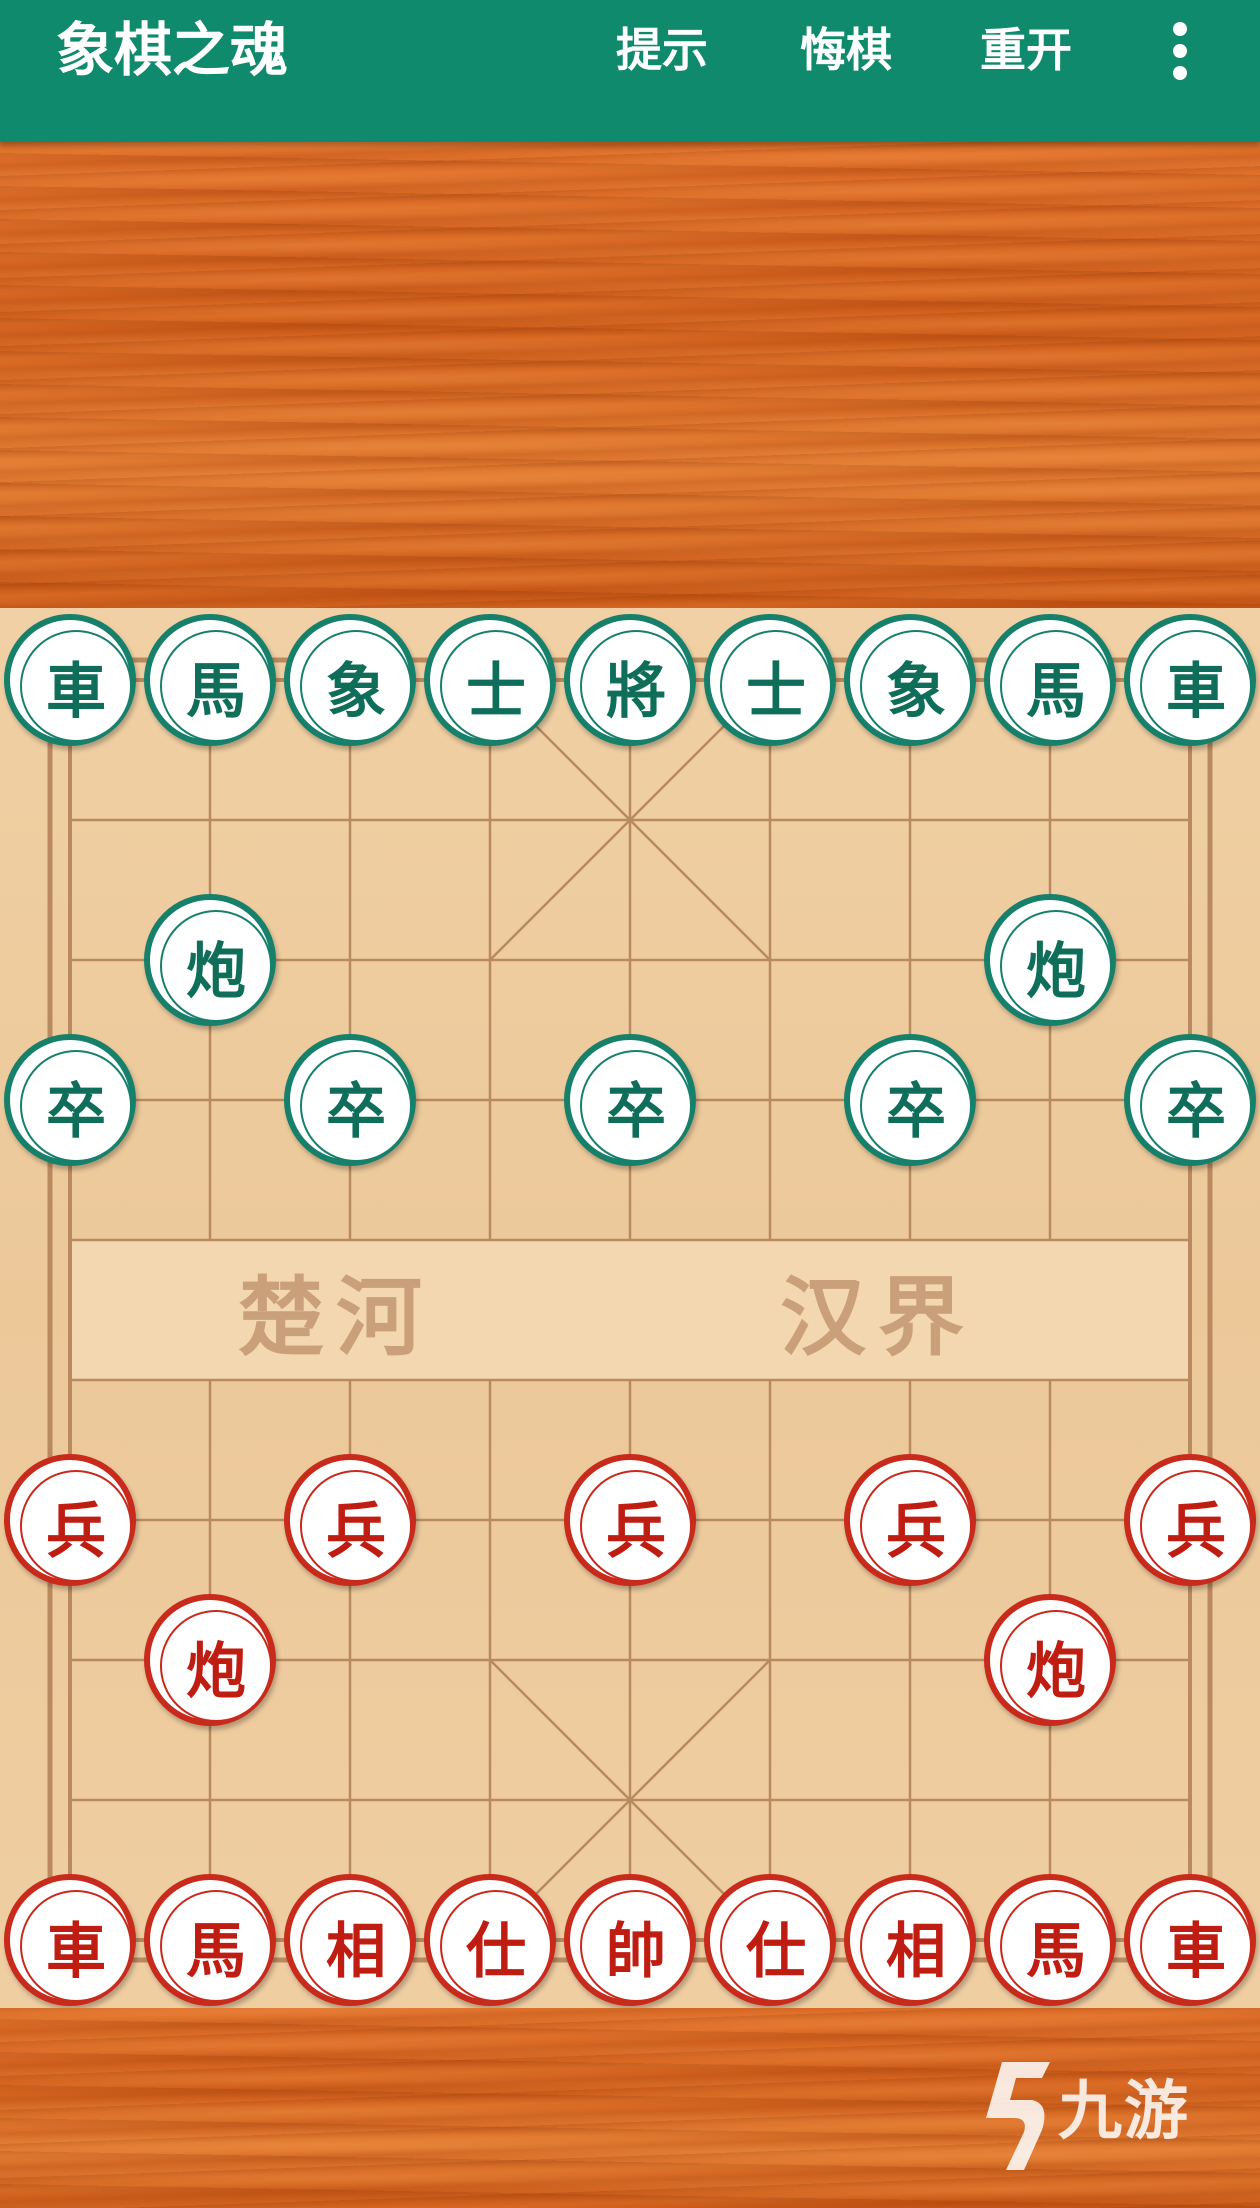  I want to click on hint-button: 提示, so click(662, 50).